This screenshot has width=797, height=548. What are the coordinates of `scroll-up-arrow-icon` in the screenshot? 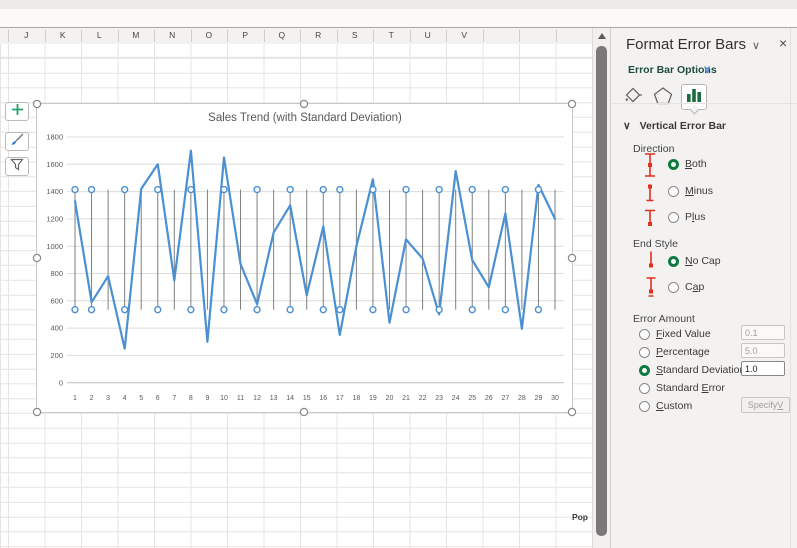 It's located at (602, 36).